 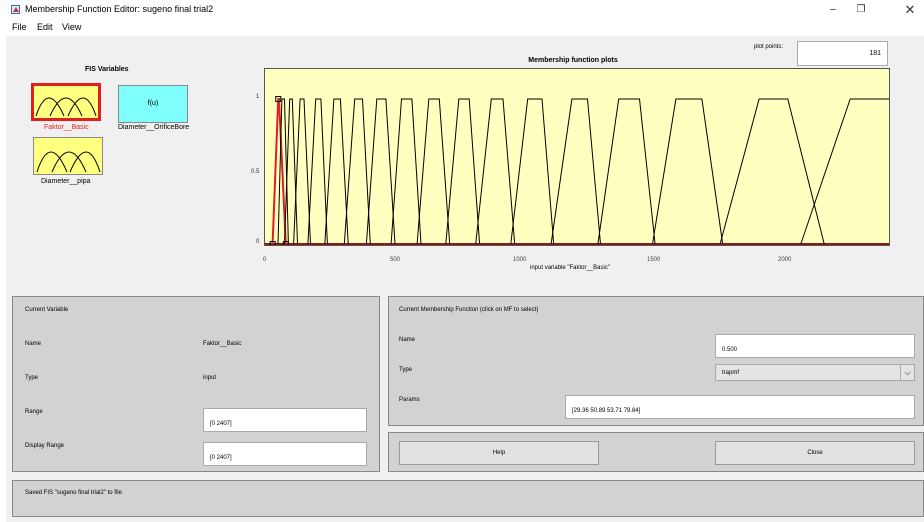 What do you see at coordinates (815, 453) in the screenshot?
I see `close-button: Close` at bounding box center [815, 453].